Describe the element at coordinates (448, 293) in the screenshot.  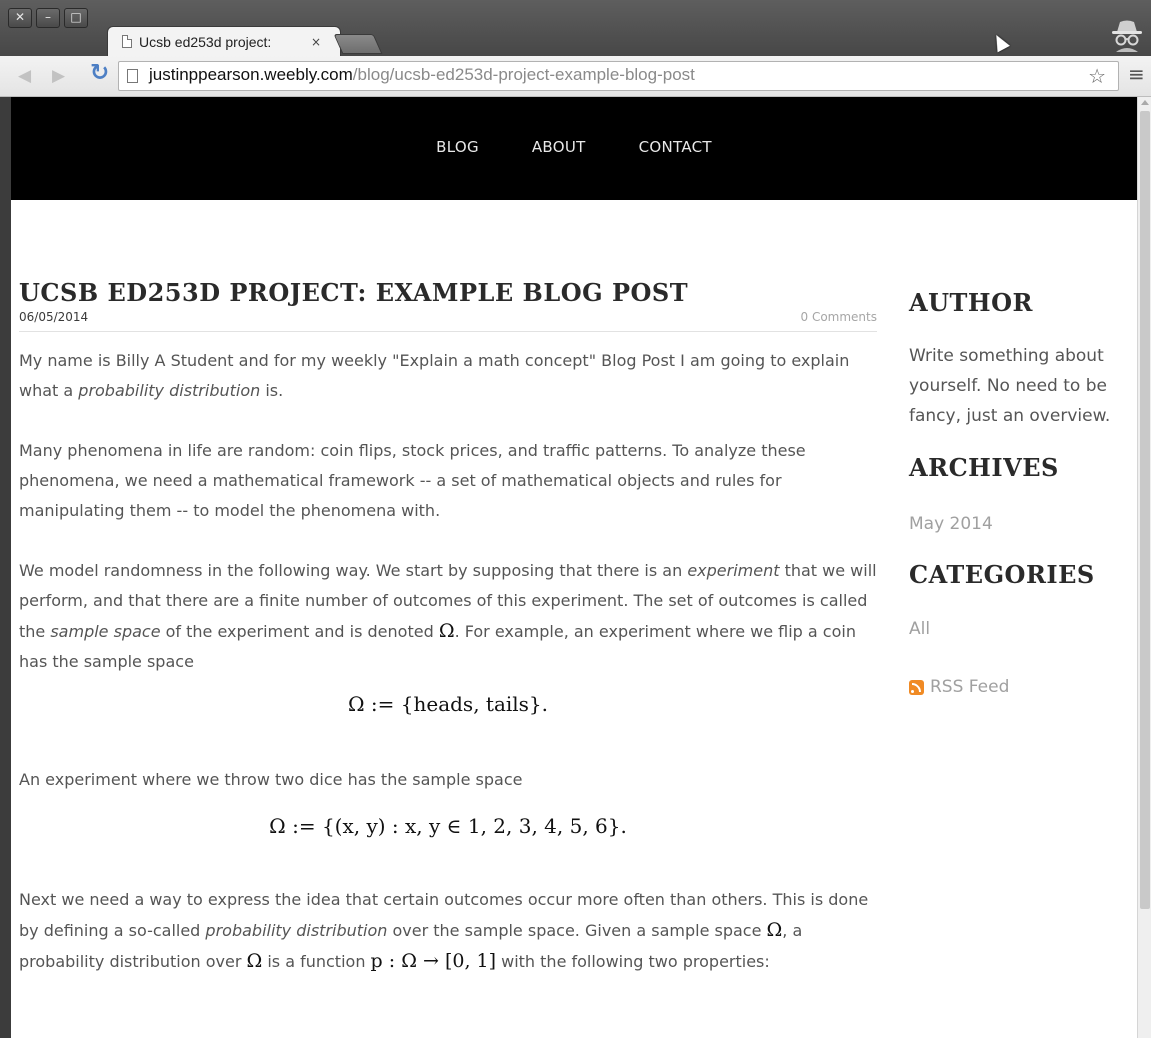
I see `post-title: UCSB ED253D PROJECT: EXAMPLE BLOG POST` at that location.